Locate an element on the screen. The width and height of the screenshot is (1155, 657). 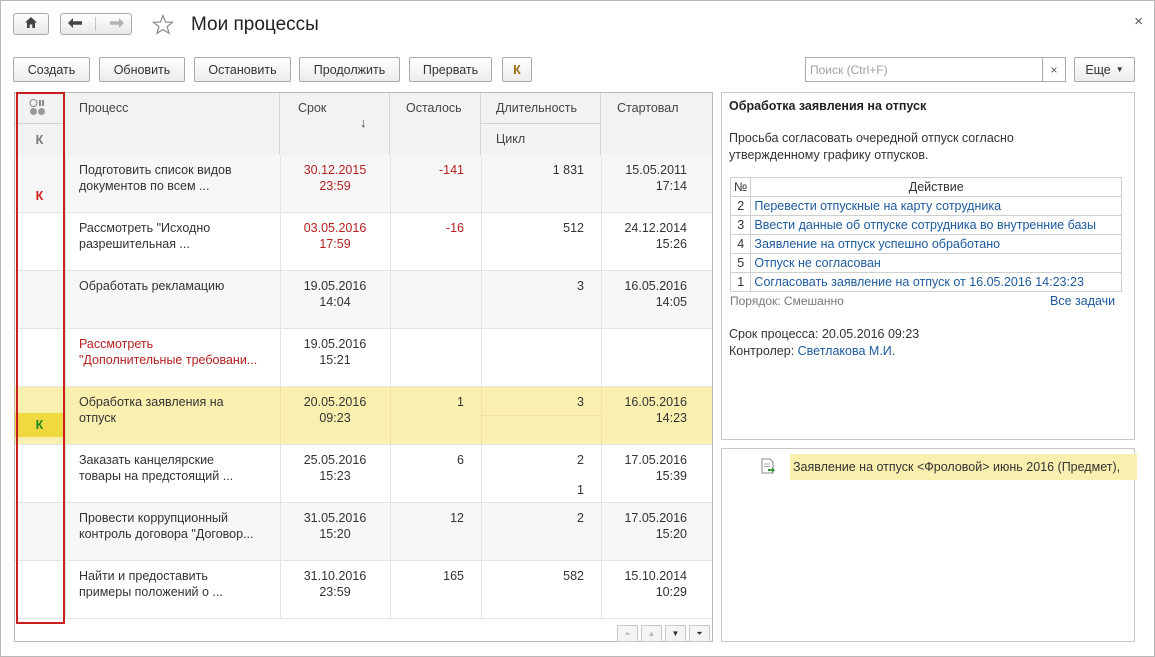
scroll-up-button: ▲ is located at coordinates (651, 633).